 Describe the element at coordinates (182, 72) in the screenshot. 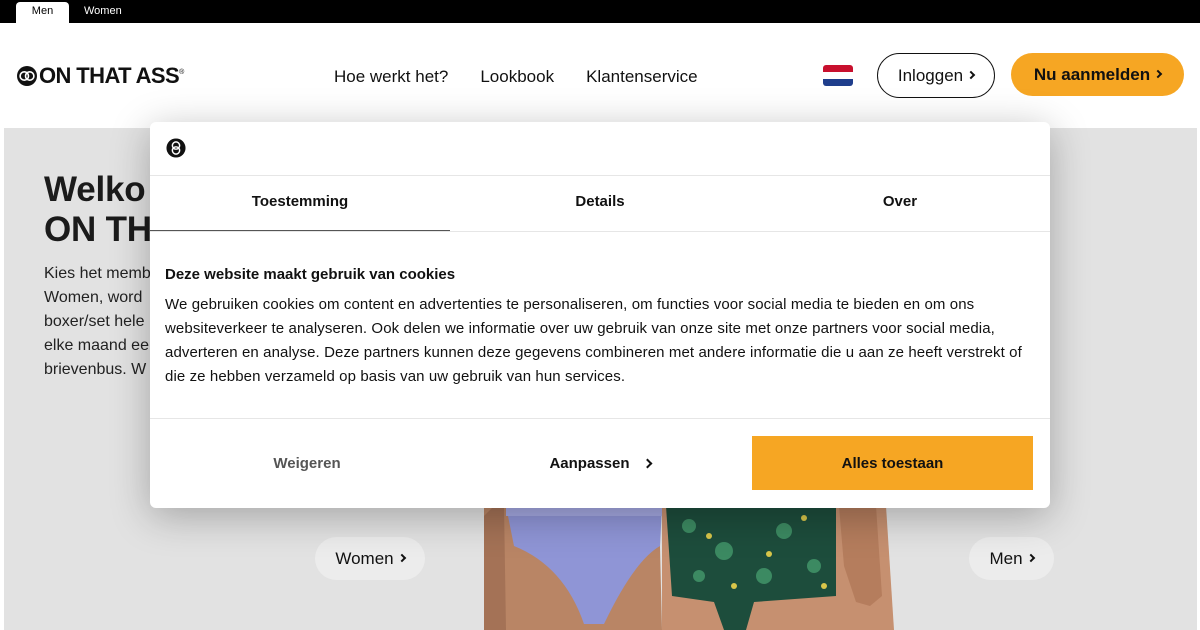

I see `registered-mark: ®` at that location.